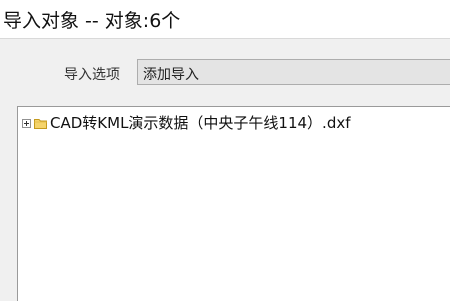 The image size is (450, 301). What do you see at coordinates (92, 75) in the screenshot?
I see `import-options-label: 导入选项` at bounding box center [92, 75].